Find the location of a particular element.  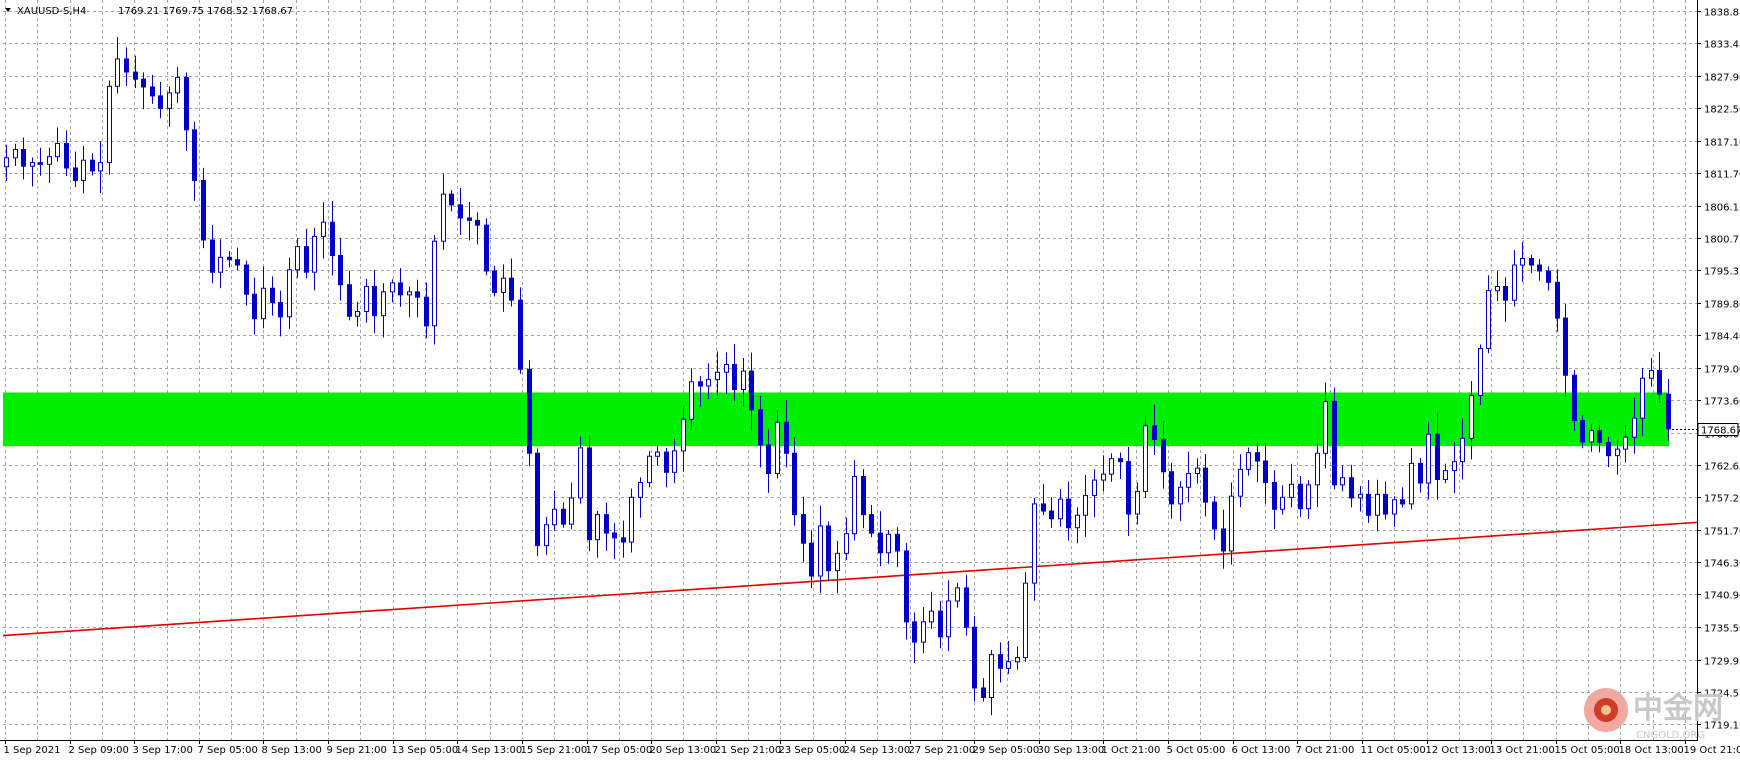

time-tick-label: 21 Sep 21:00 is located at coordinates (748, 750).